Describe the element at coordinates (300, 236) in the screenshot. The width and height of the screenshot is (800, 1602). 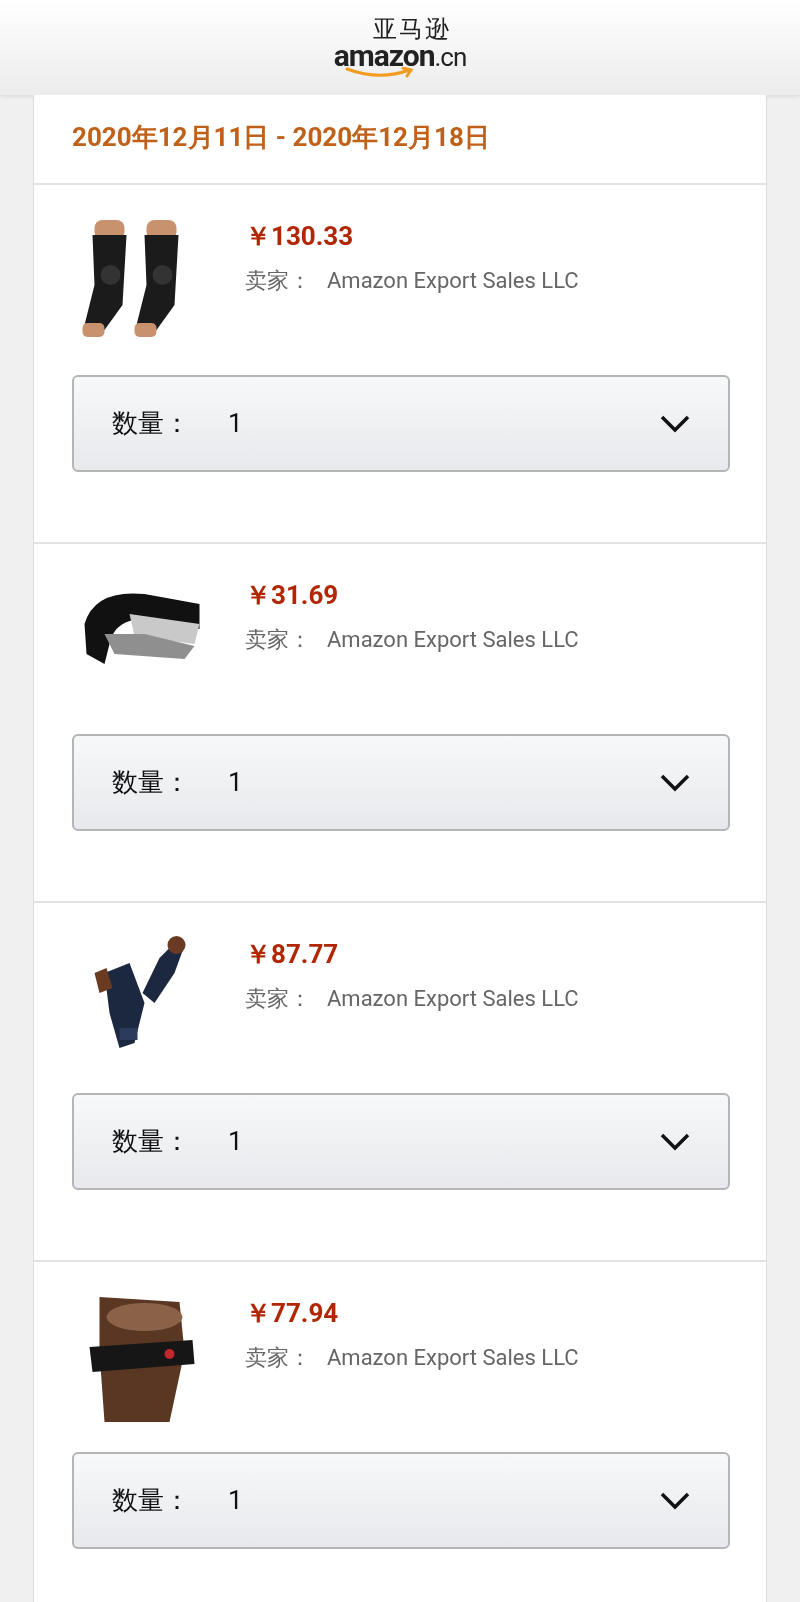
I see `price: ￥130.33` at that location.